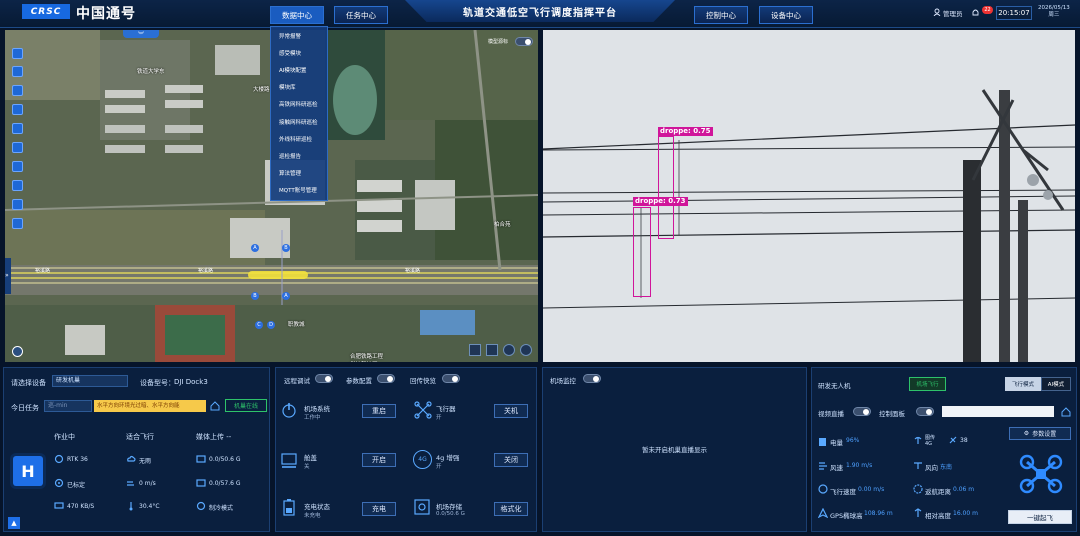 The image size is (1080, 536). I want to click on takeoff-button: 一键起飞, so click(1040, 517).